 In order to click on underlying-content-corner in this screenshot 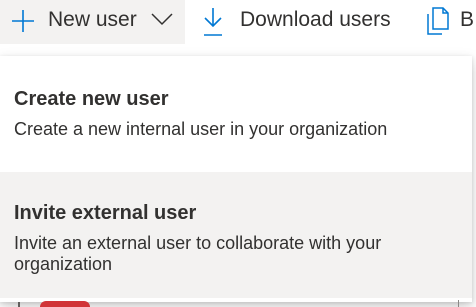, I will do `click(462, 303)`.